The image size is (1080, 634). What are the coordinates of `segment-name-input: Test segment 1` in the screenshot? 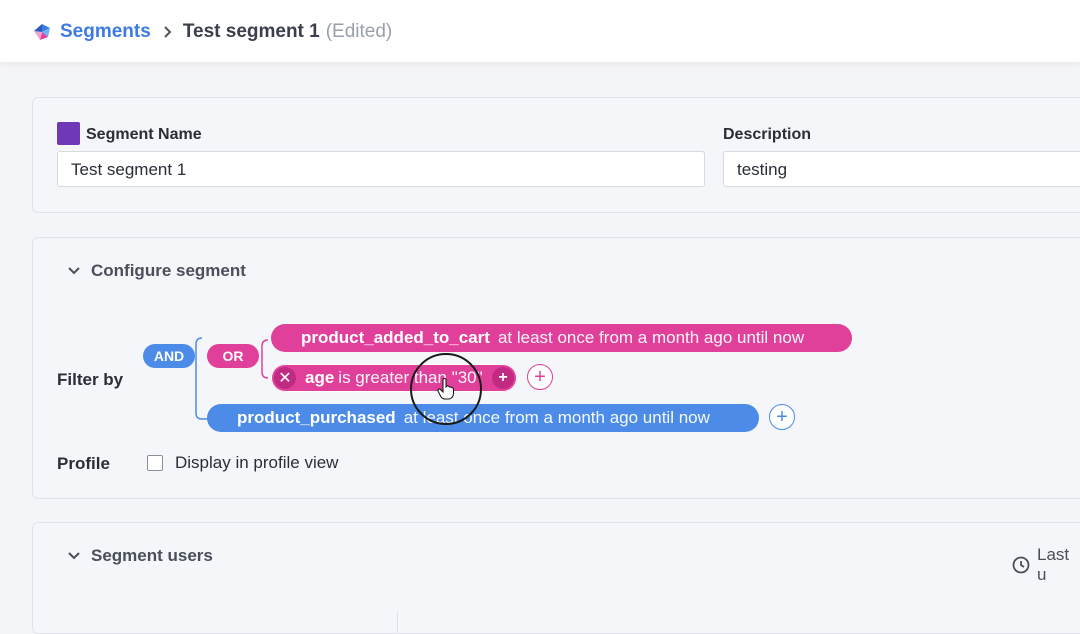 It's located at (381, 169).